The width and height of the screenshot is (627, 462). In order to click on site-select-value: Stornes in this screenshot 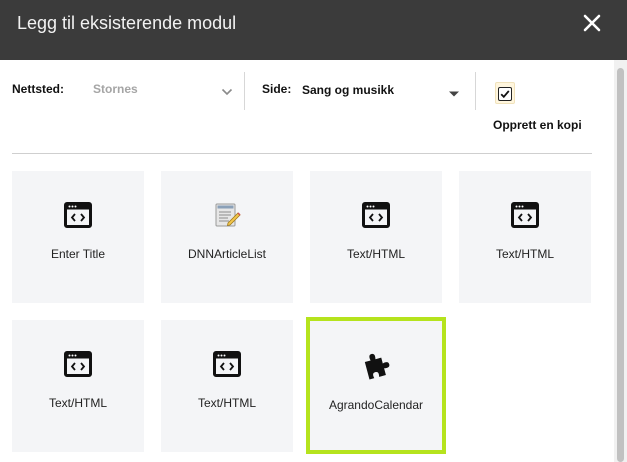, I will do `click(115, 89)`.